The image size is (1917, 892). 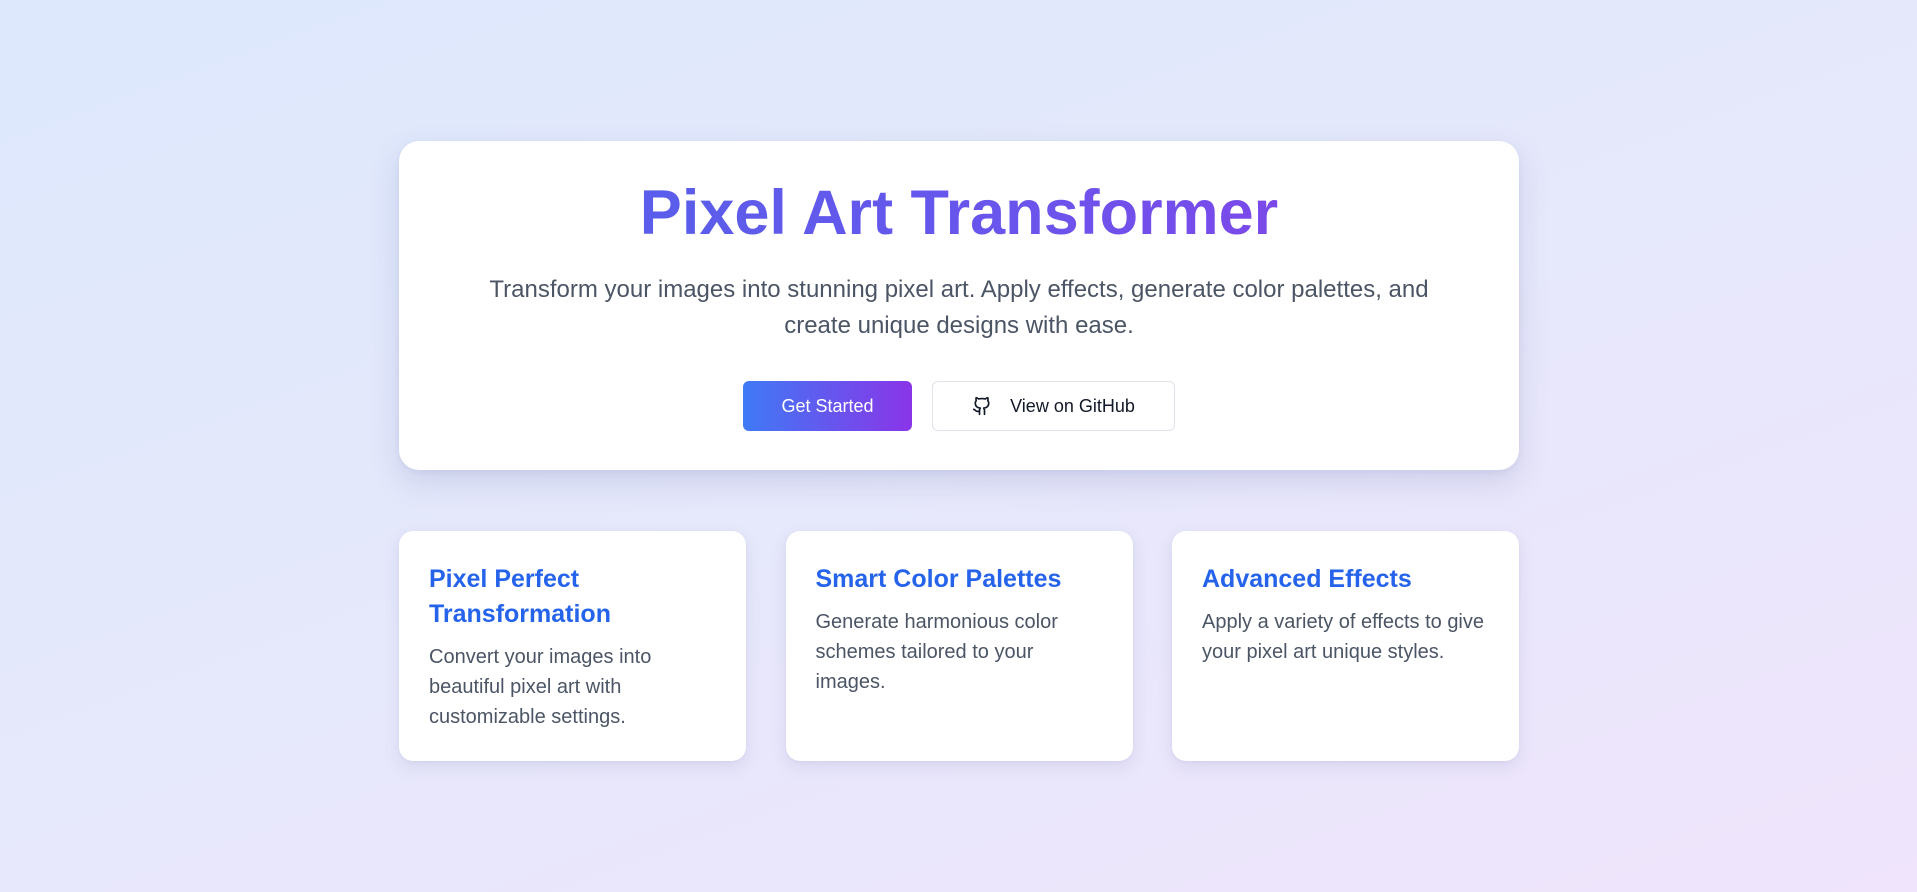 What do you see at coordinates (938, 579) in the screenshot?
I see `feature-title: Smart Color Palettes` at bounding box center [938, 579].